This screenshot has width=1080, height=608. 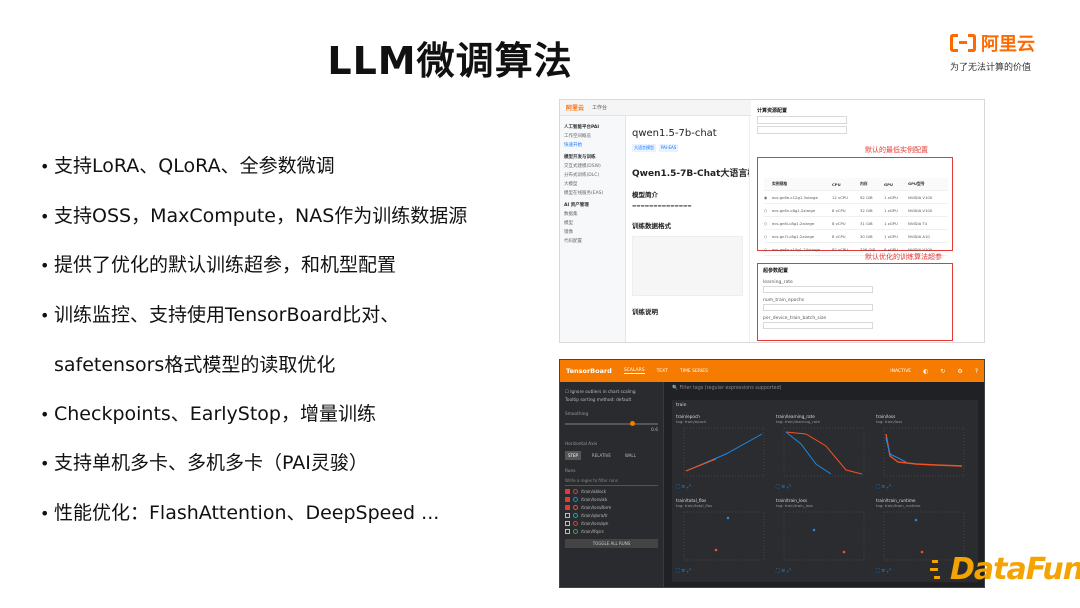 What do you see at coordinates (694, 371) in the screenshot?
I see `tab-time-series: TIME SERIES` at bounding box center [694, 371].